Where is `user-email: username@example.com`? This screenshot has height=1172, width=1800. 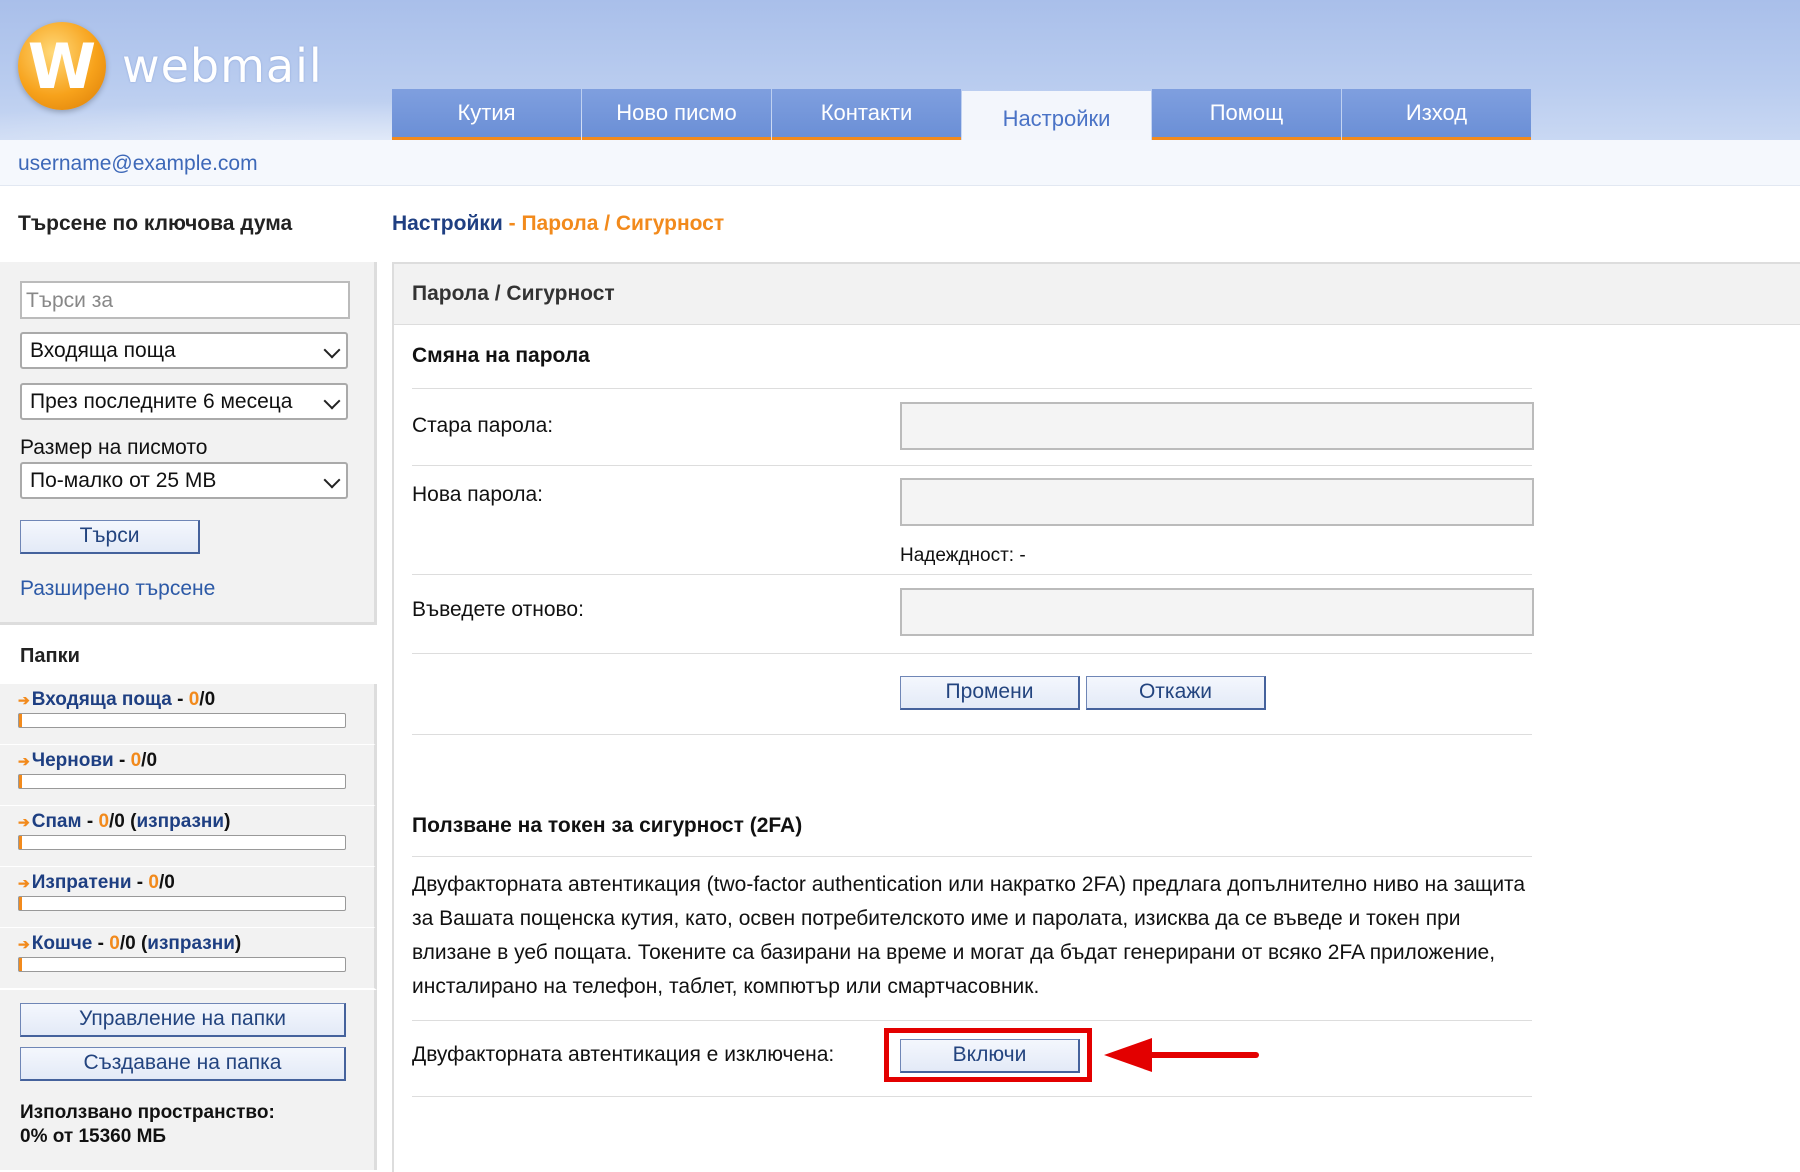 user-email: username@example.com is located at coordinates (138, 163).